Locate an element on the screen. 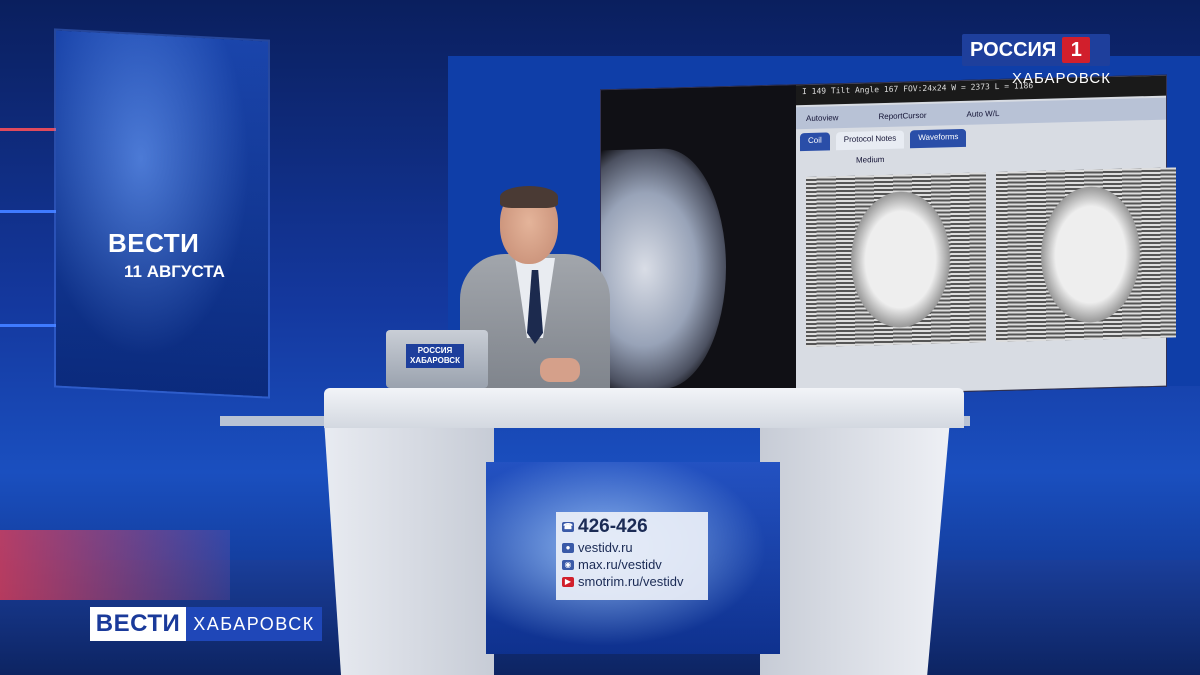 The height and width of the screenshot is (675, 1200). channel-number: 1 is located at coordinates (1076, 50).